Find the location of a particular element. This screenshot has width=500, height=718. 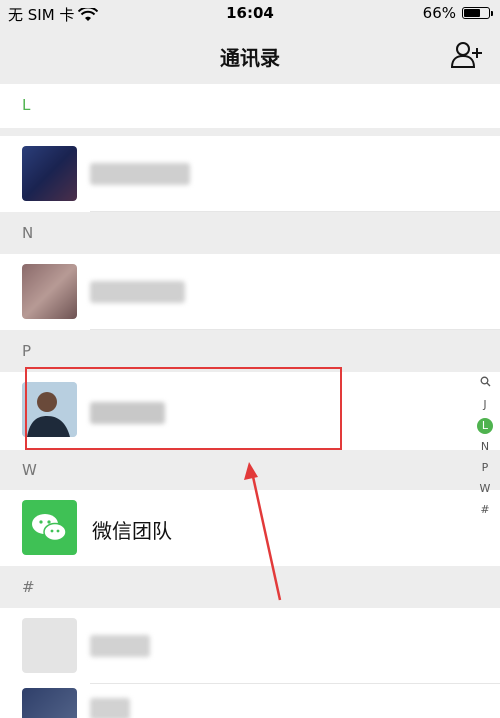

page-title: 通讯录 is located at coordinates (250, 58).